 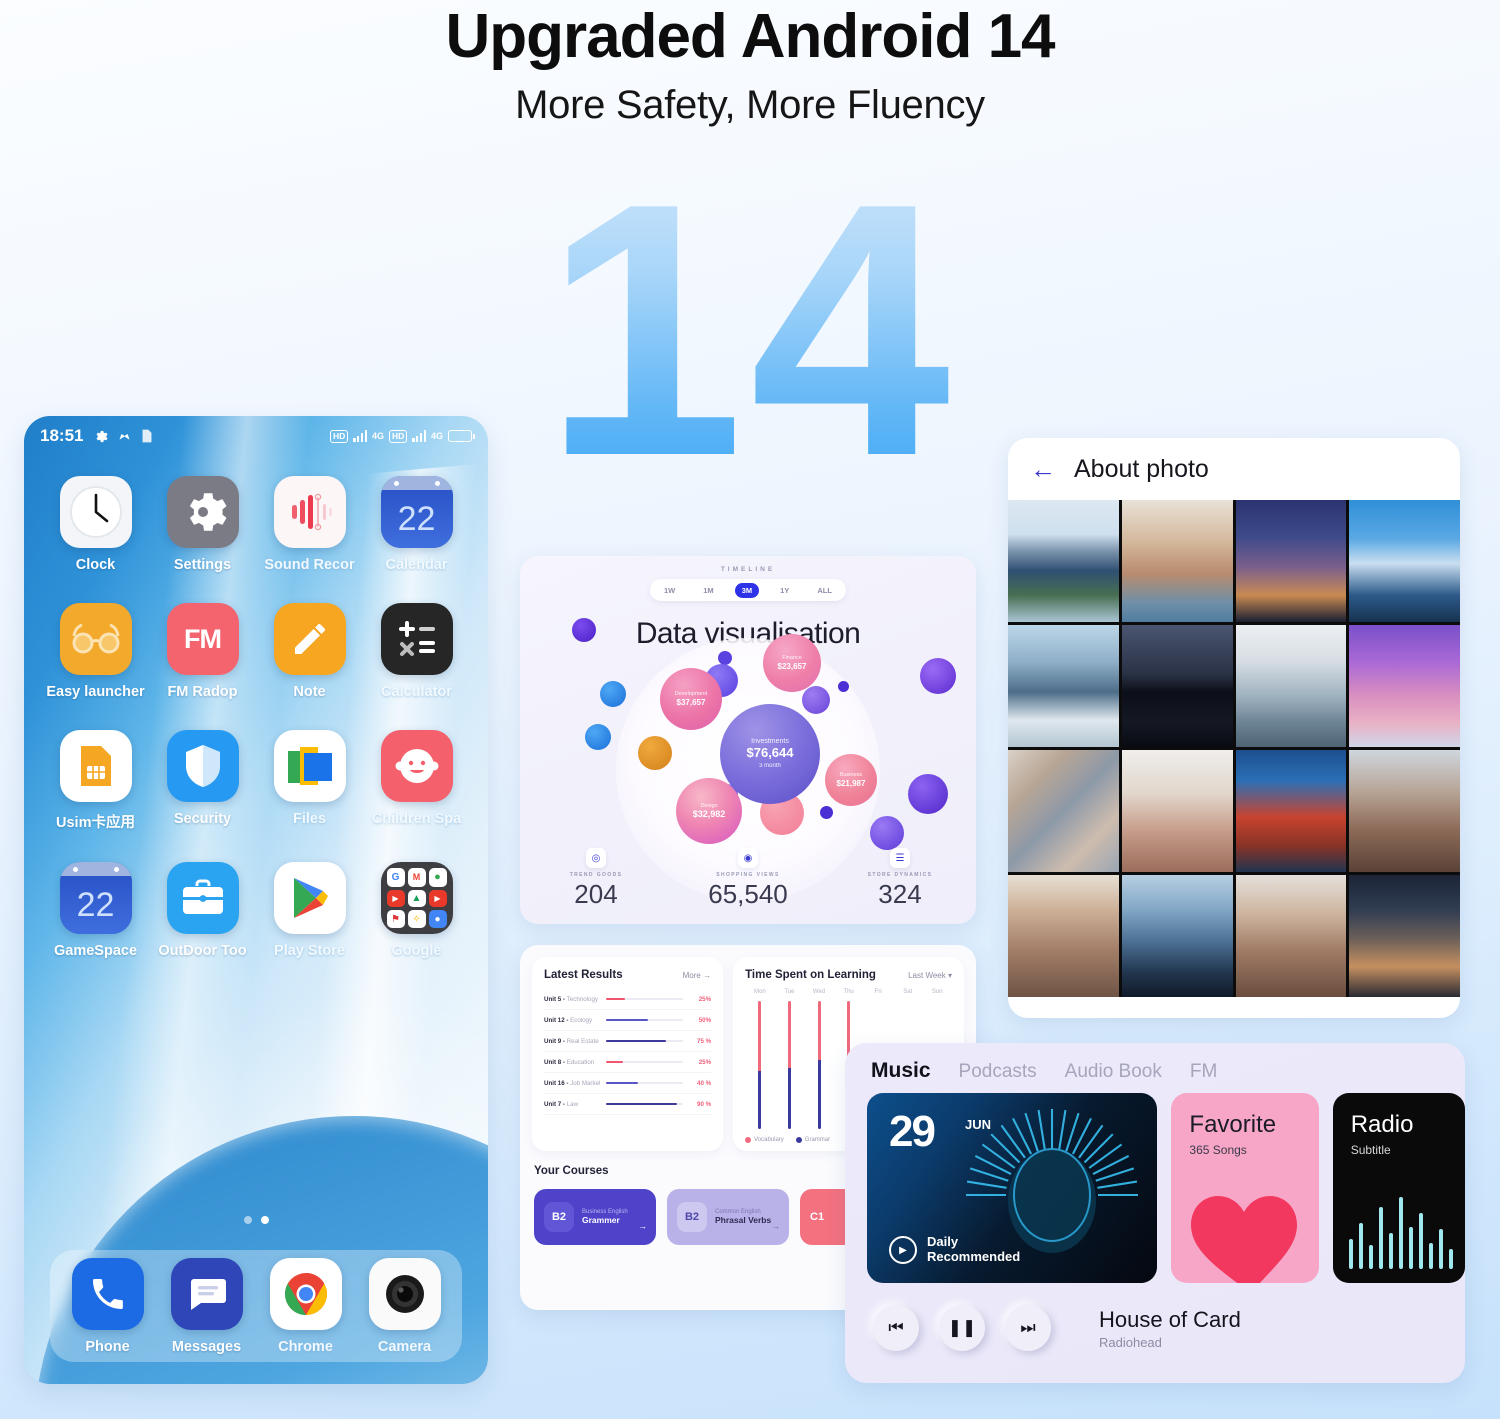 I want to click on tab-audio-book: Audio Book, so click(x=1113, y=1072).